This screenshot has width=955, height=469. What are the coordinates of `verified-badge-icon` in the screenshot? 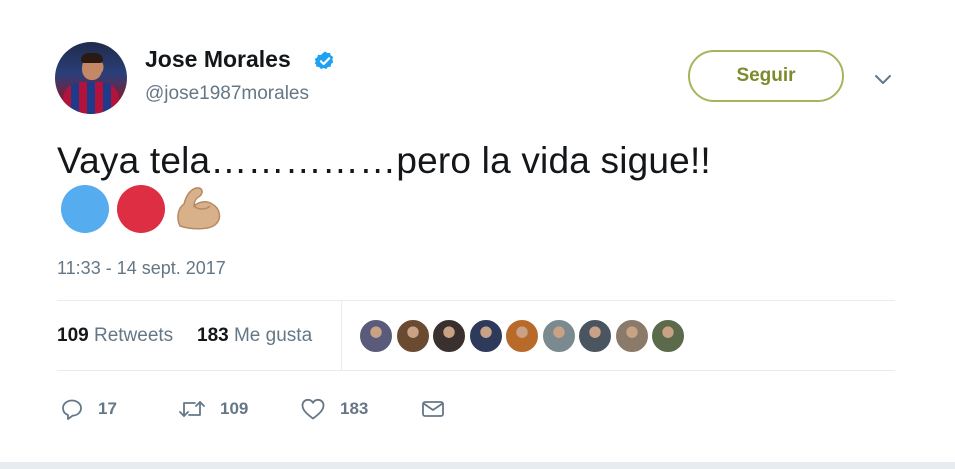 It's located at (324, 60).